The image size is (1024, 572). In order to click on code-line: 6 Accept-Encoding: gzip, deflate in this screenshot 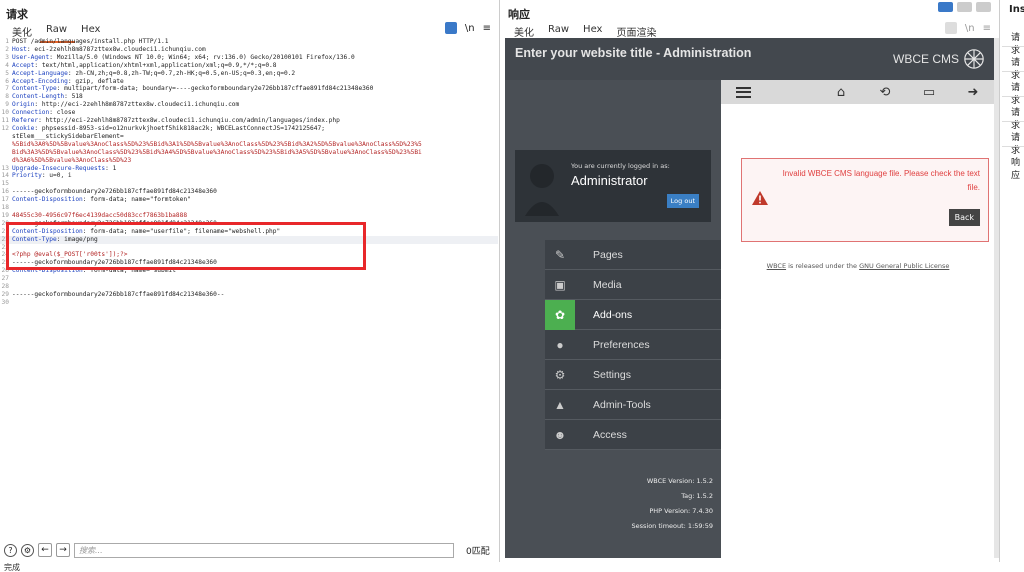, I will do `click(249, 82)`.